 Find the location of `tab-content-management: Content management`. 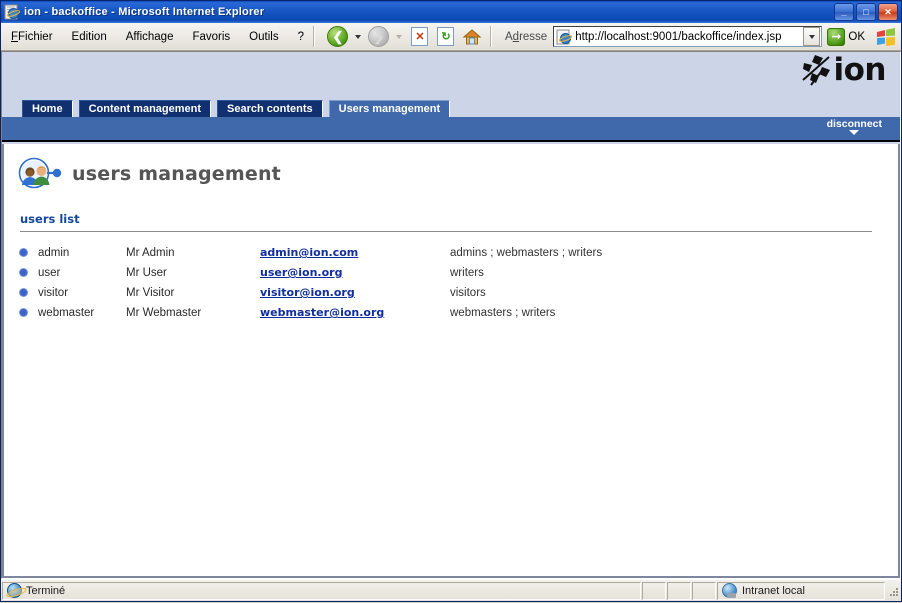

tab-content-management: Content management is located at coordinates (145, 108).